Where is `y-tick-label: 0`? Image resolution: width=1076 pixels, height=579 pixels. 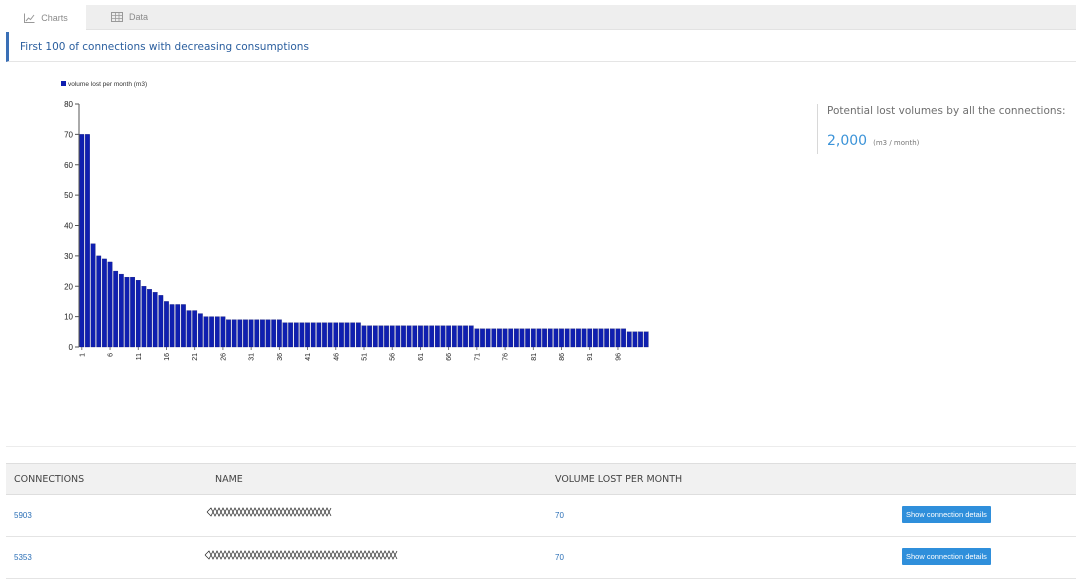 y-tick-label: 0 is located at coordinates (71, 347).